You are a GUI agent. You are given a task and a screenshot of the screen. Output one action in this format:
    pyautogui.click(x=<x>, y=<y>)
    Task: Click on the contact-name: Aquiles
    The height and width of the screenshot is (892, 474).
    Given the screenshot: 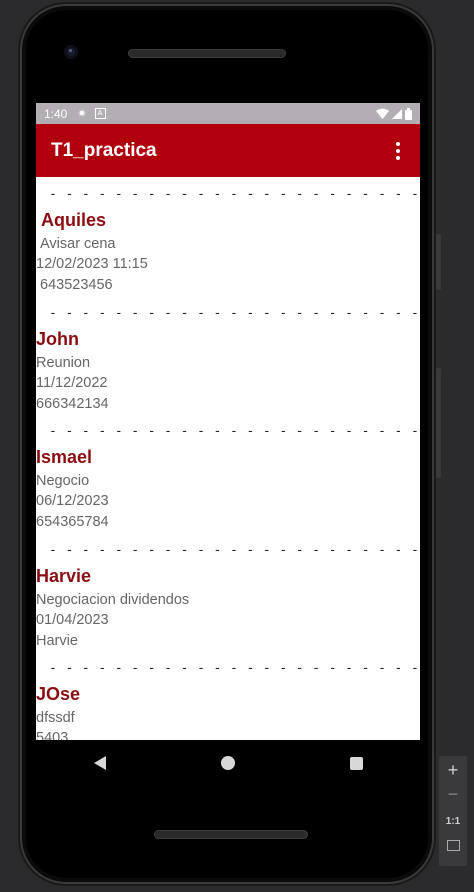 What is the action you would take?
    pyautogui.click(x=74, y=220)
    